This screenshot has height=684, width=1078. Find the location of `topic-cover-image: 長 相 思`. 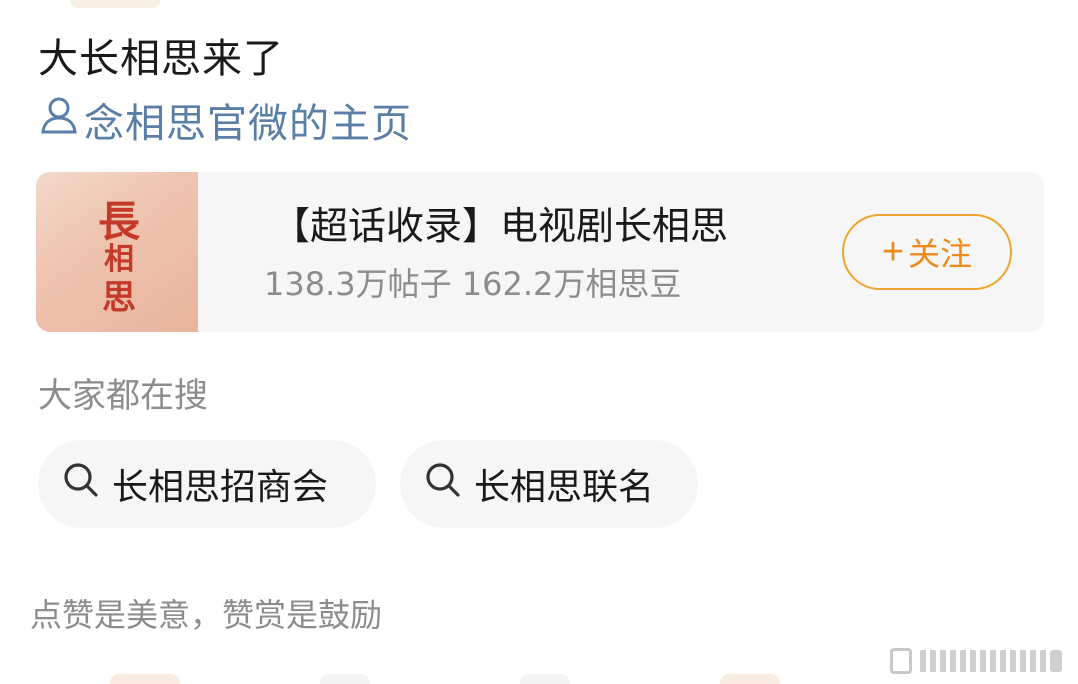

topic-cover-image: 長 相 思 is located at coordinates (117, 252).